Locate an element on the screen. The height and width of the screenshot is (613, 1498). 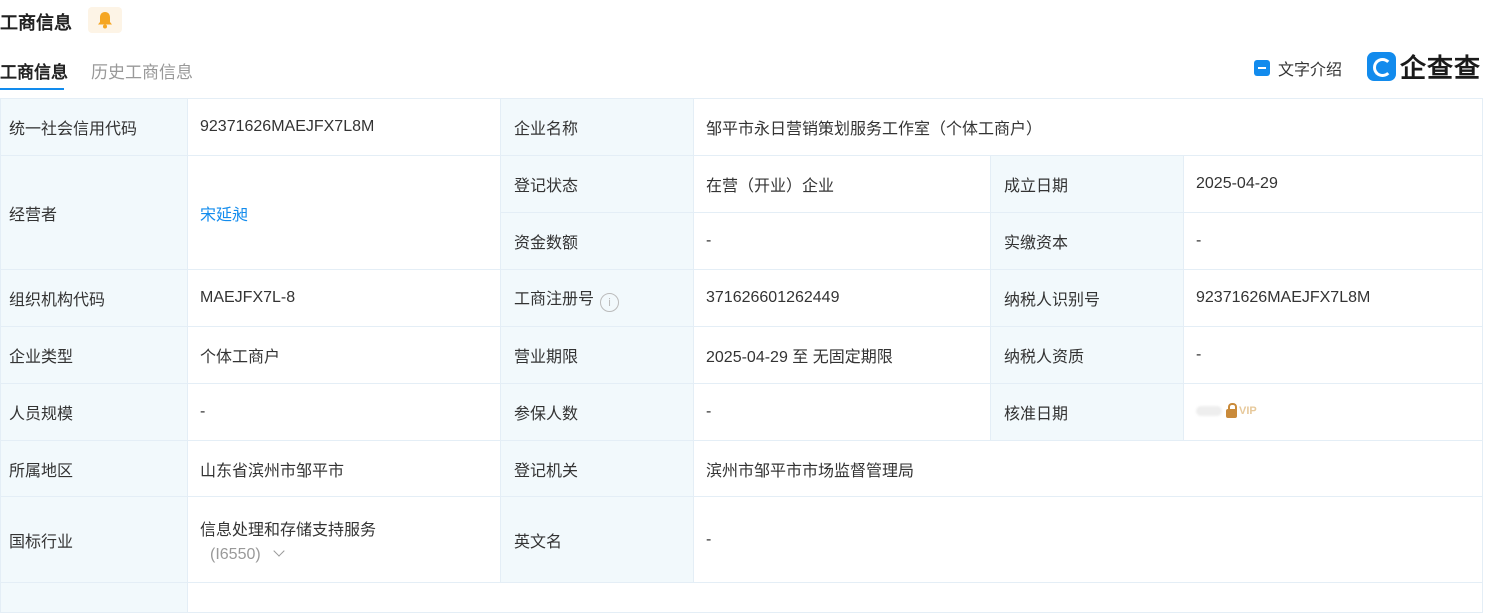
reg-no-label: 工商注册号 is located at coordinates (554, 299).